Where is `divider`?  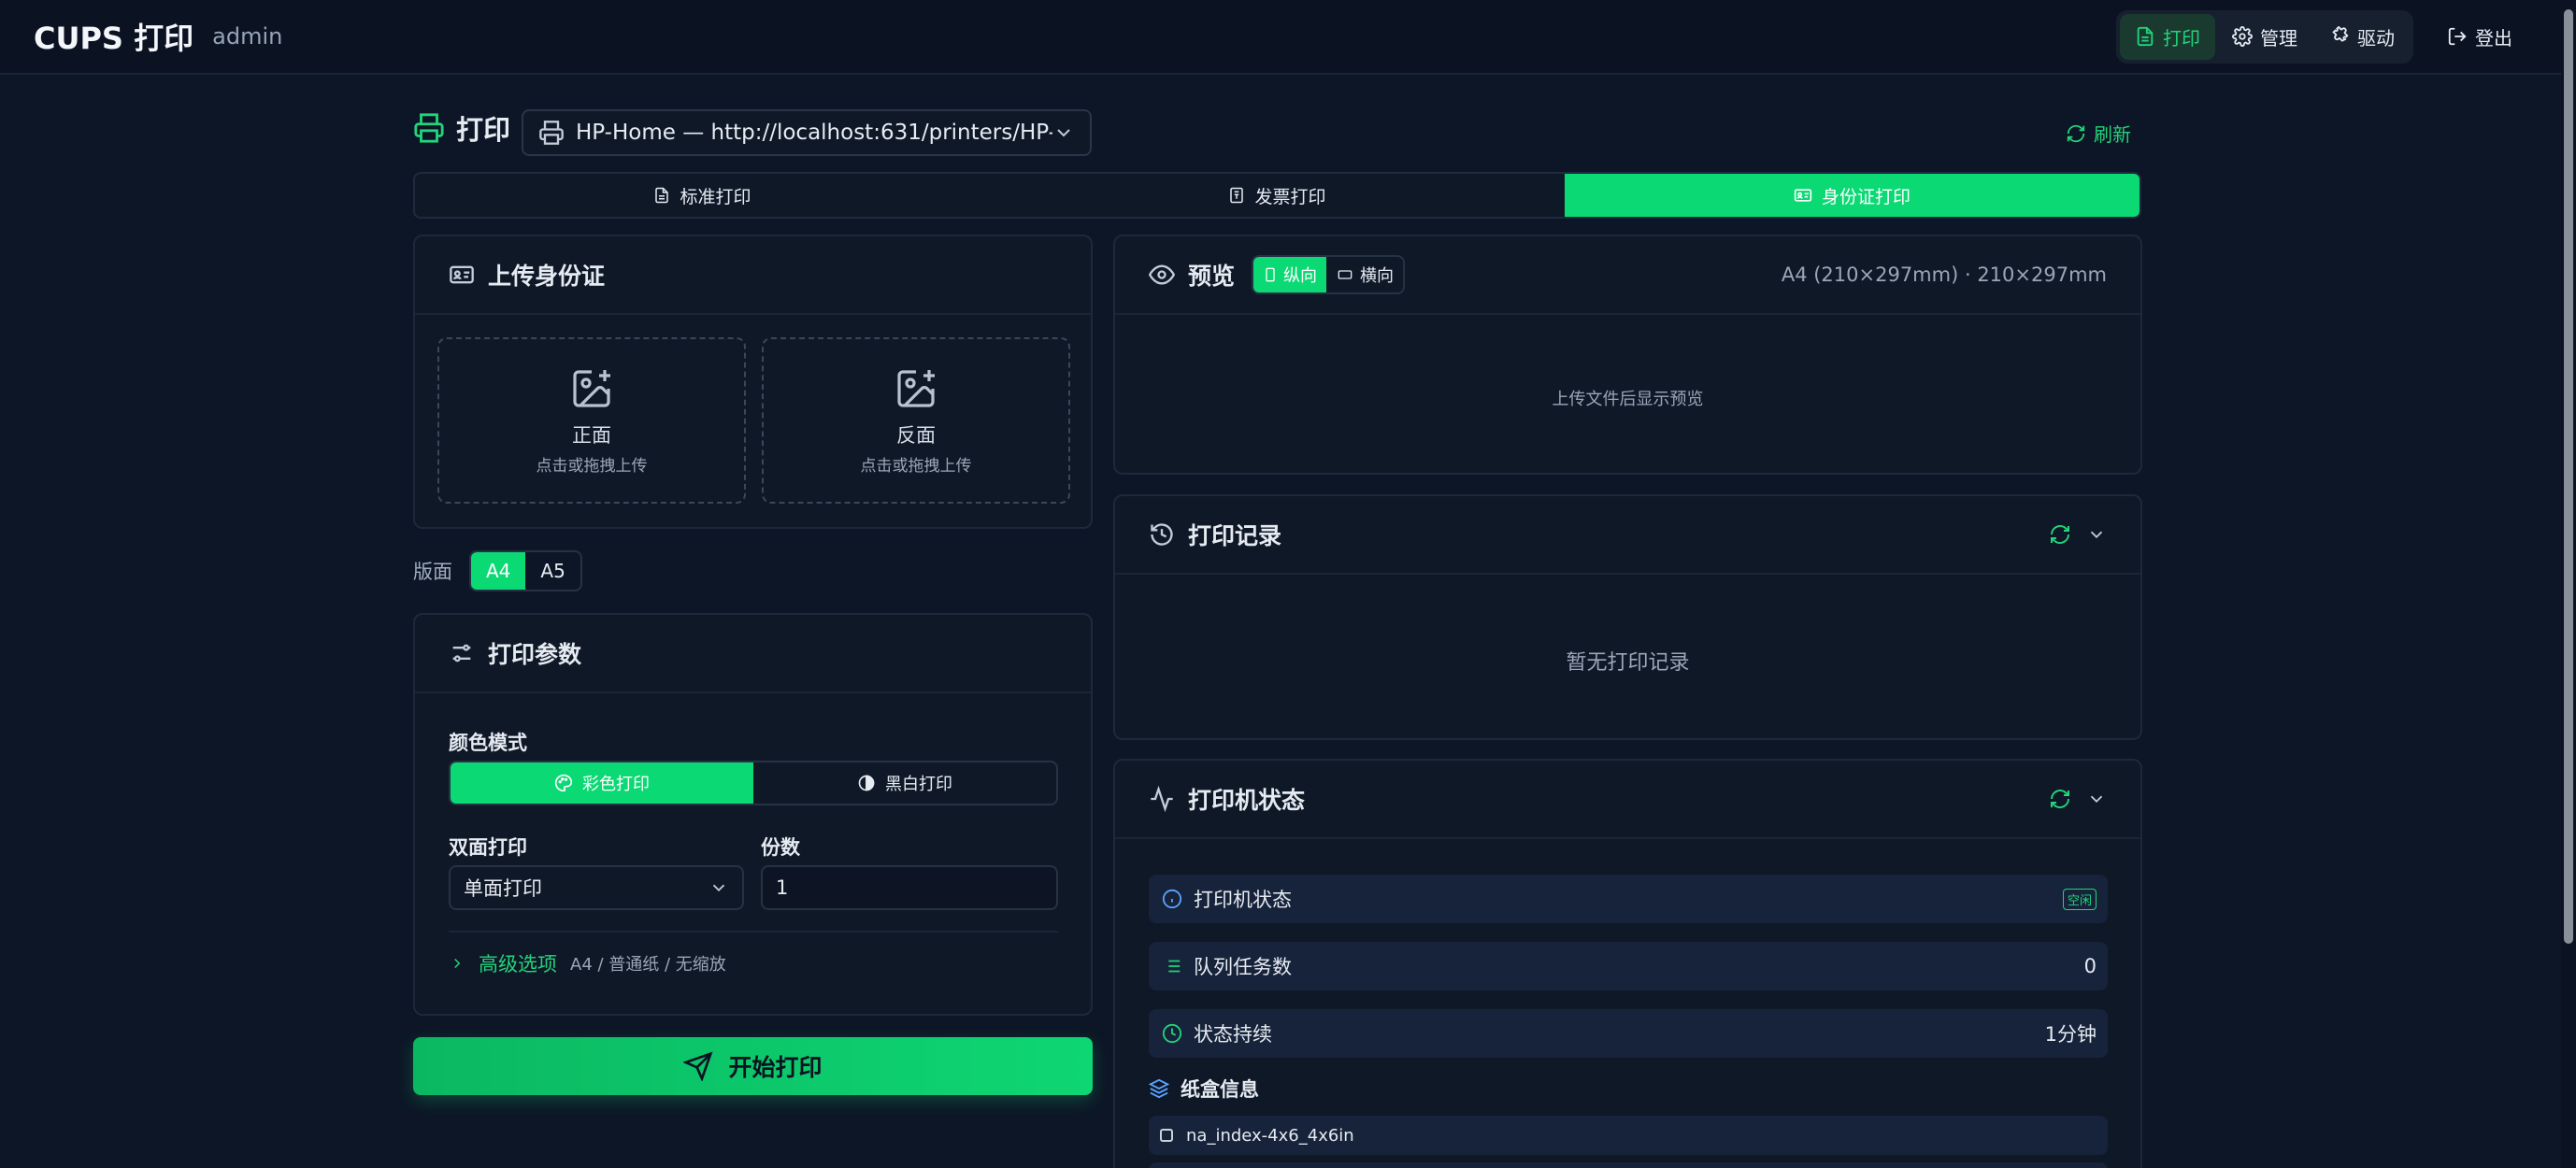 divider is located at coordinates (753, 932).